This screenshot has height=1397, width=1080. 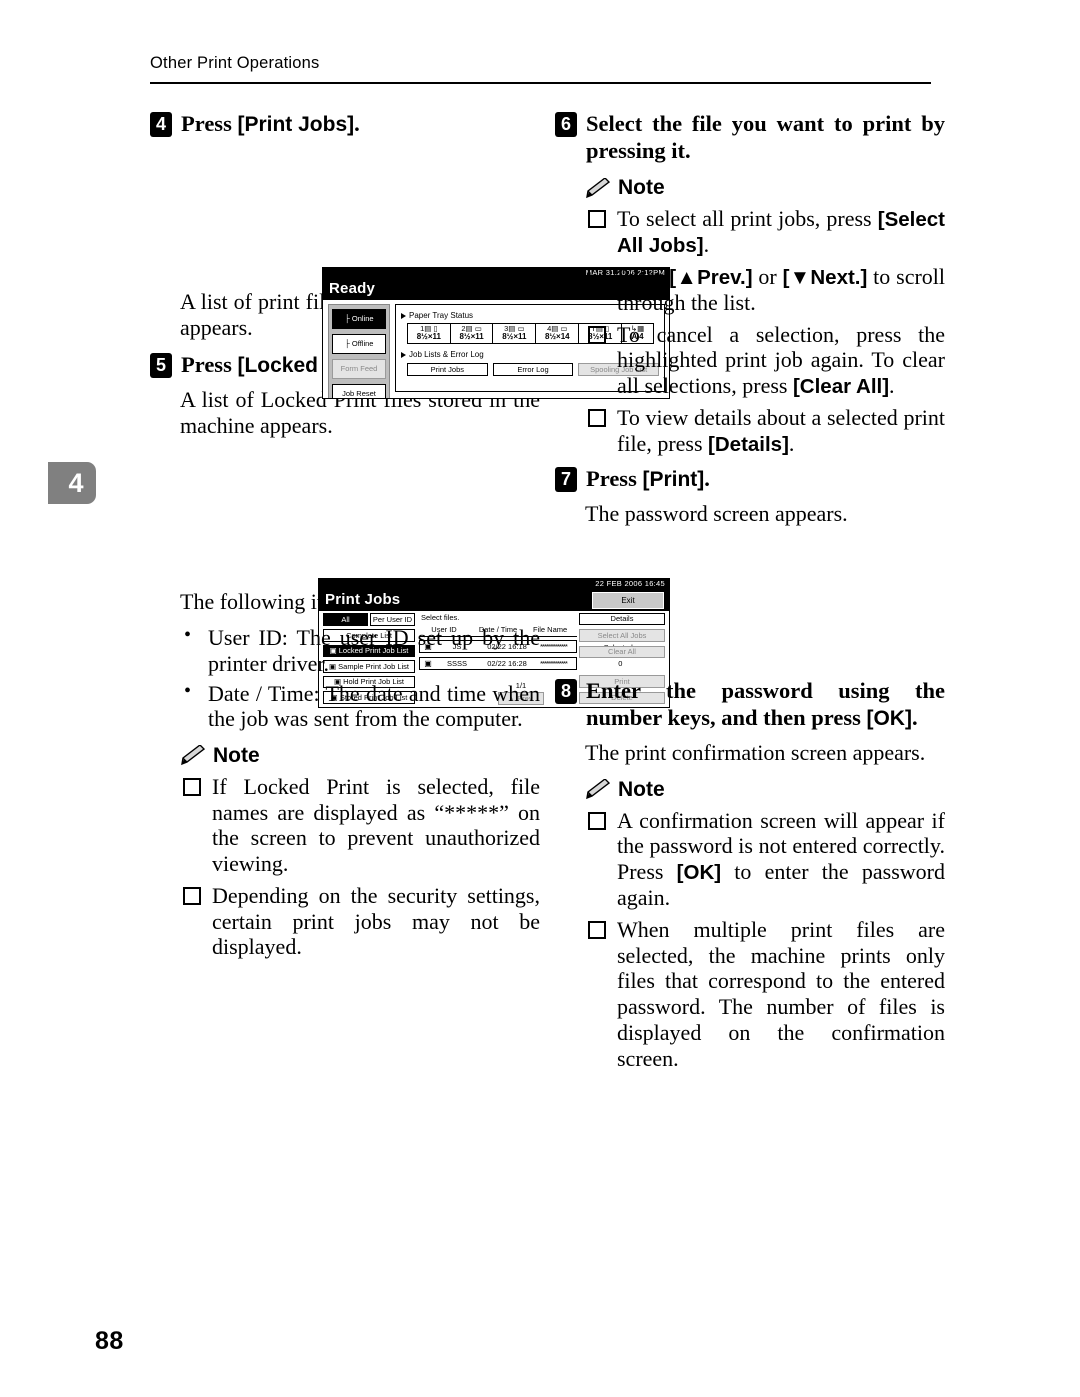 I want to click on note-heading-left: Note, so click(x=345, y=756).